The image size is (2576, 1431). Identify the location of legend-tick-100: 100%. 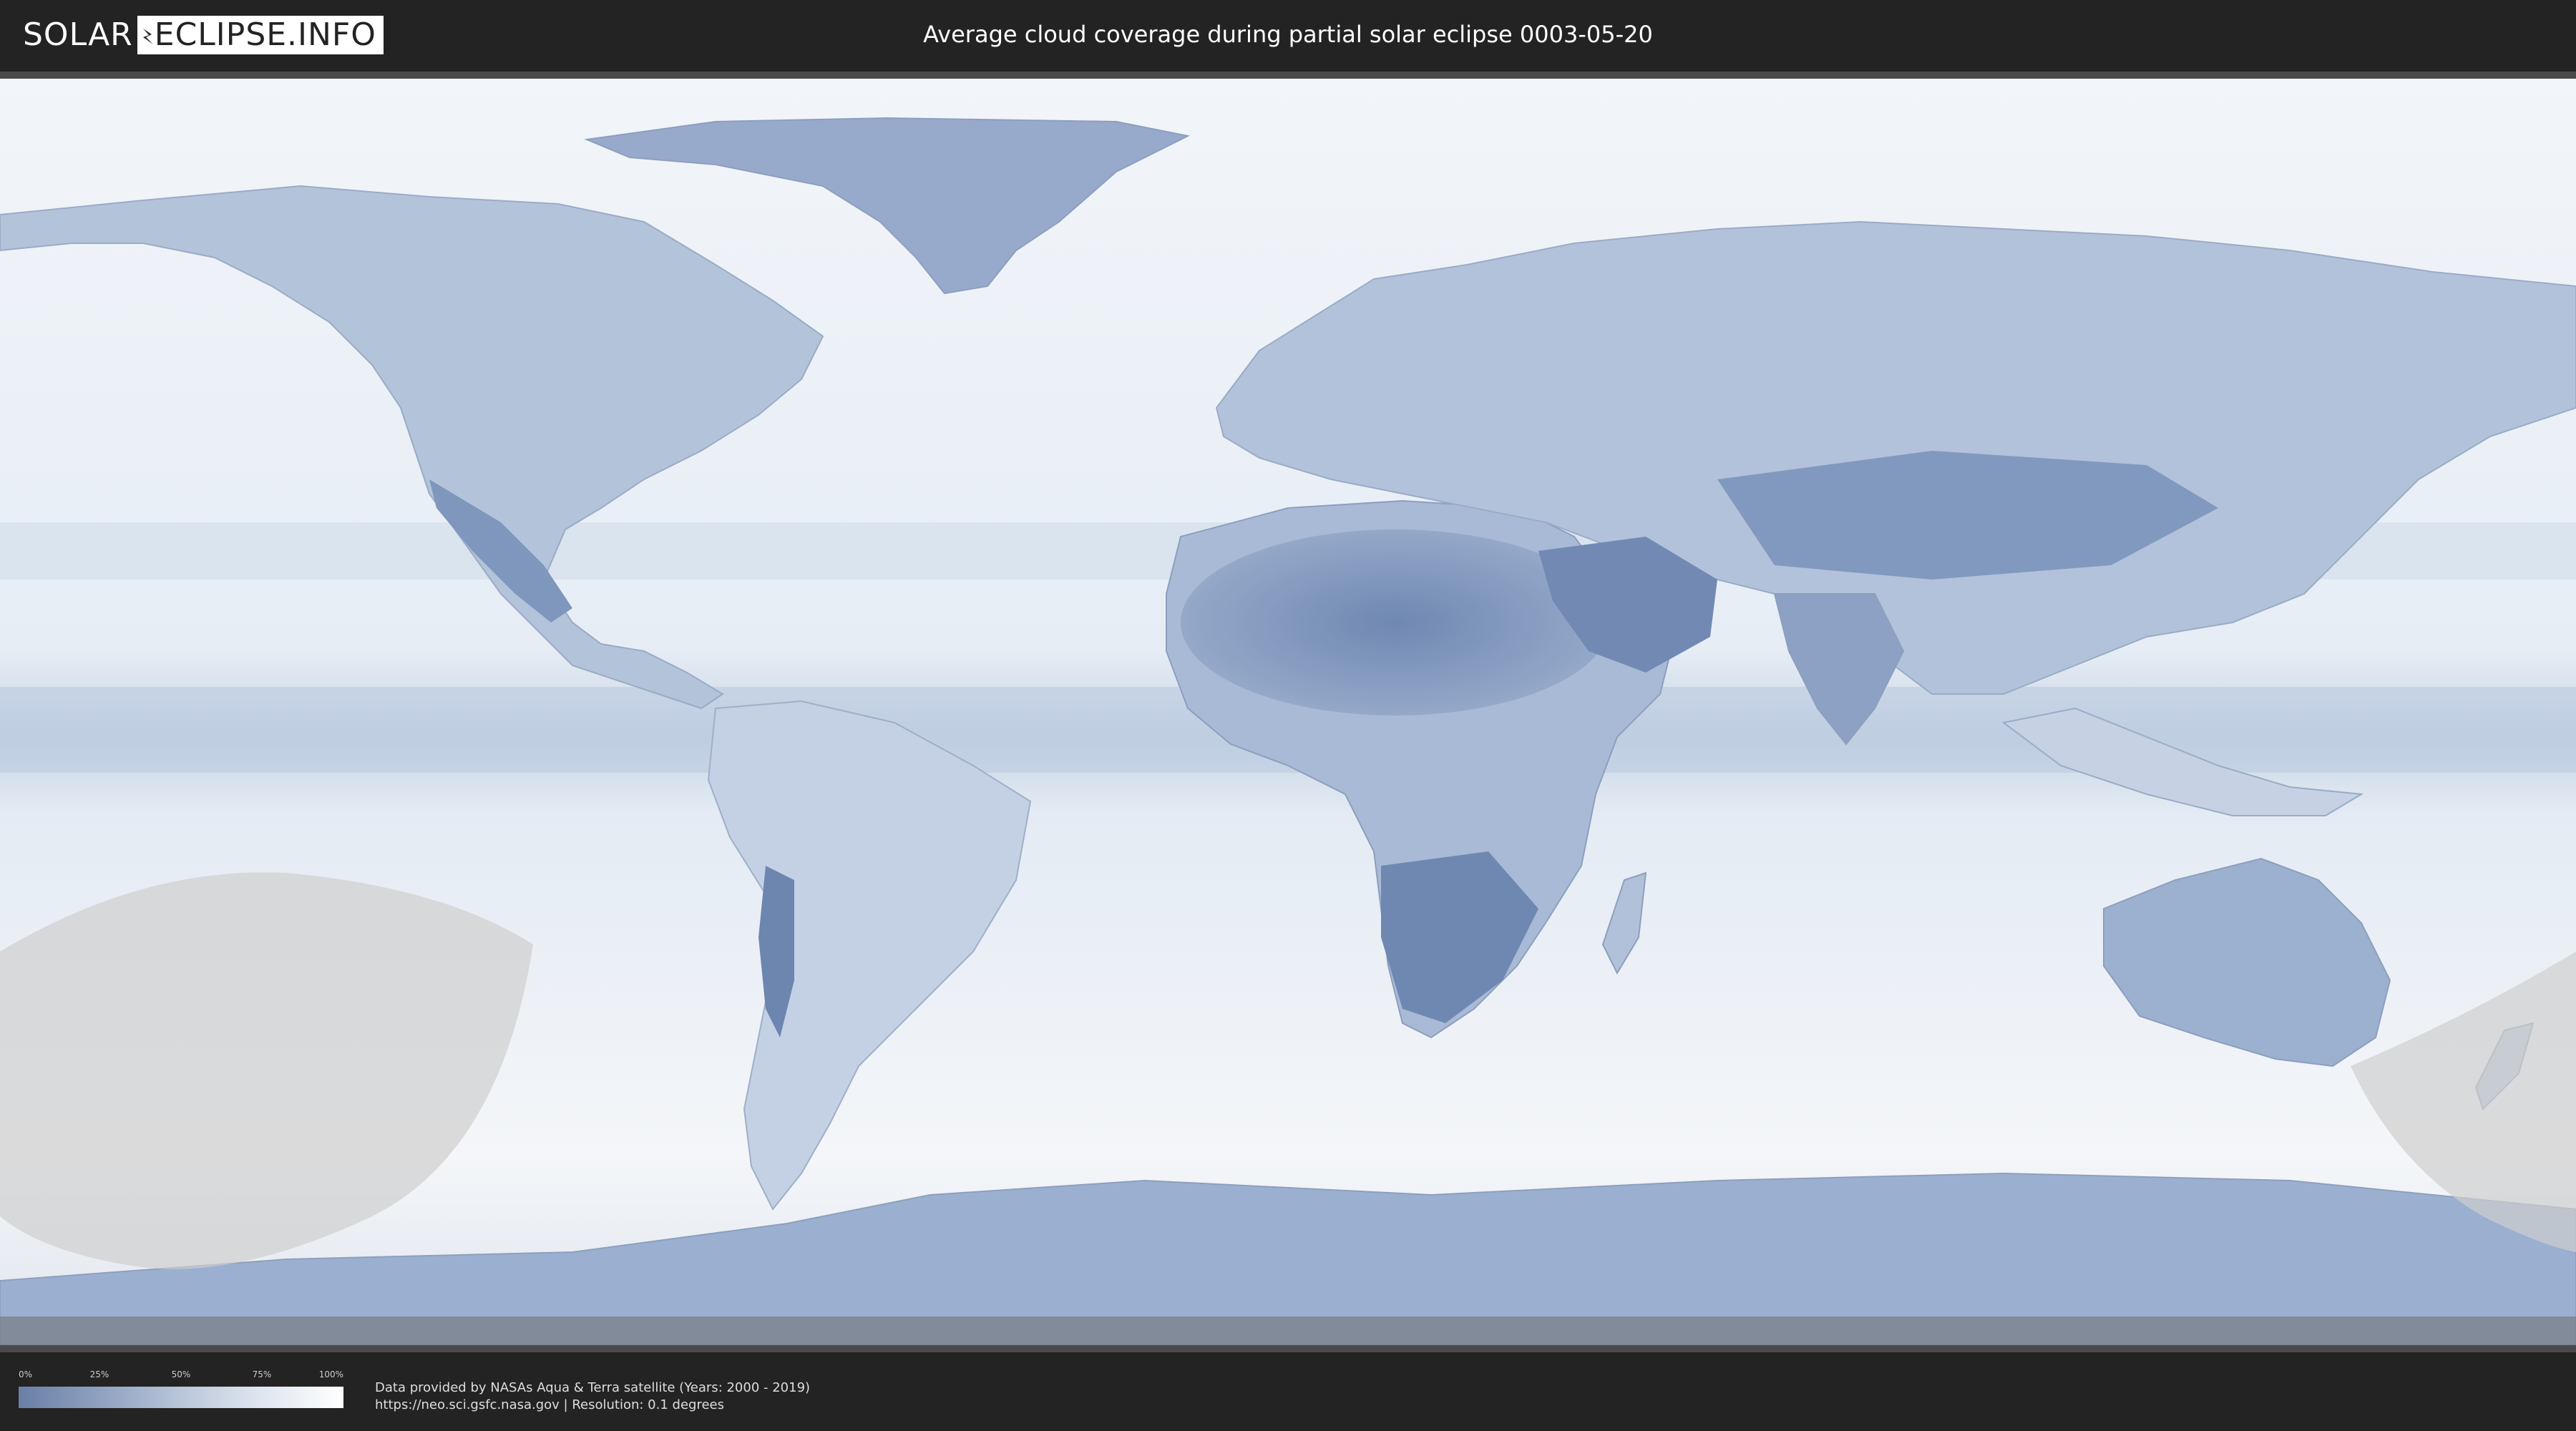
(330, 1374).